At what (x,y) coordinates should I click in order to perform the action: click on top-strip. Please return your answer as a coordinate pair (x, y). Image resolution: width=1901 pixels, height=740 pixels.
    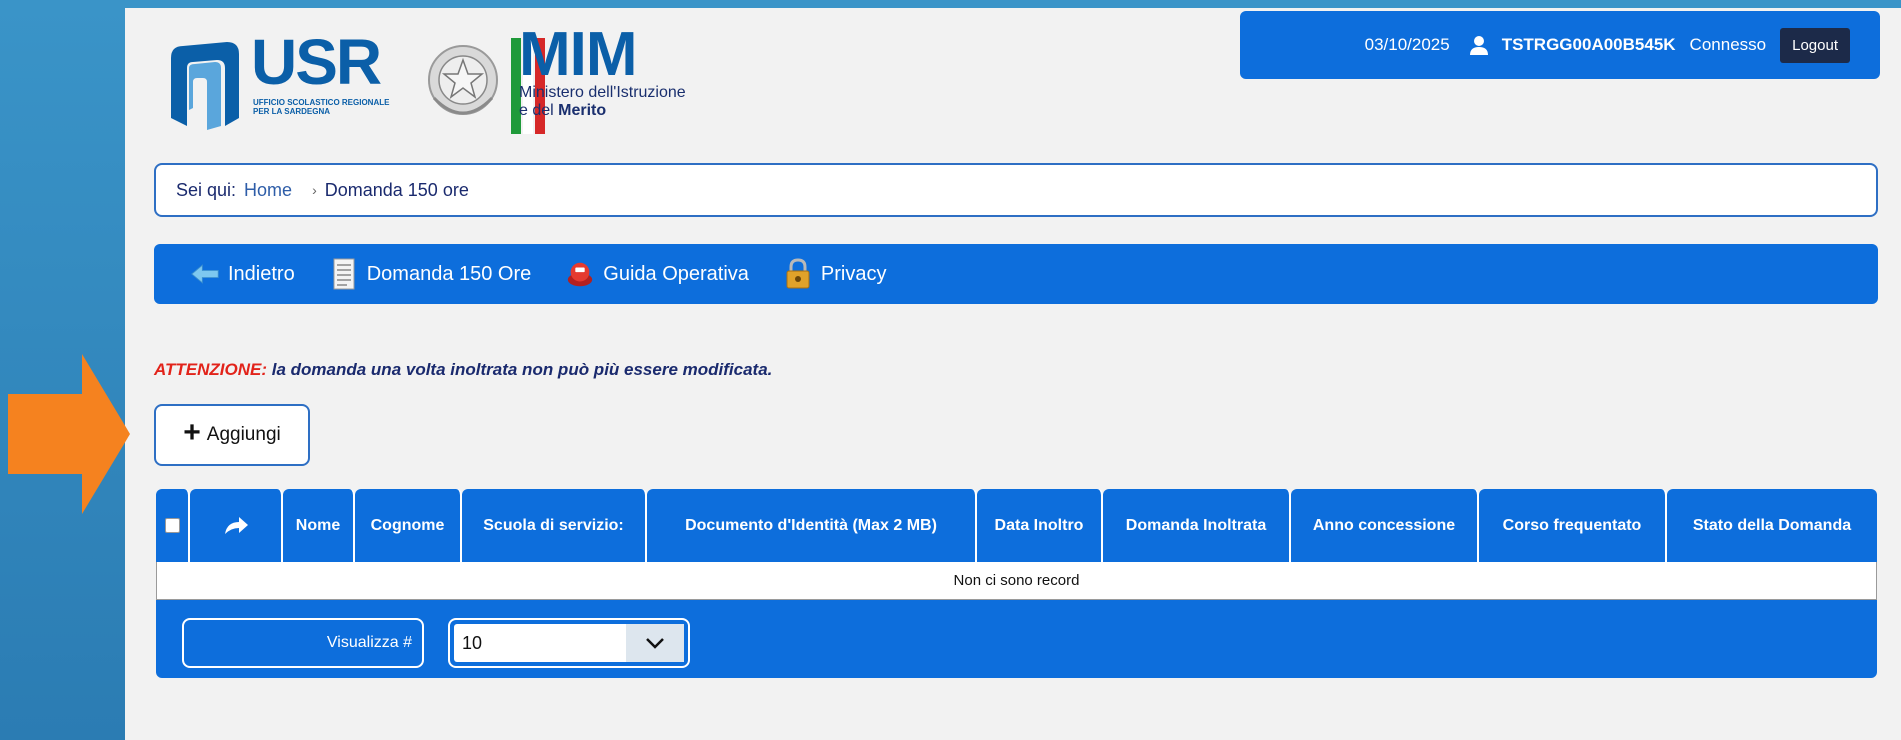
    Looking at the image, I should click on (950, 4).